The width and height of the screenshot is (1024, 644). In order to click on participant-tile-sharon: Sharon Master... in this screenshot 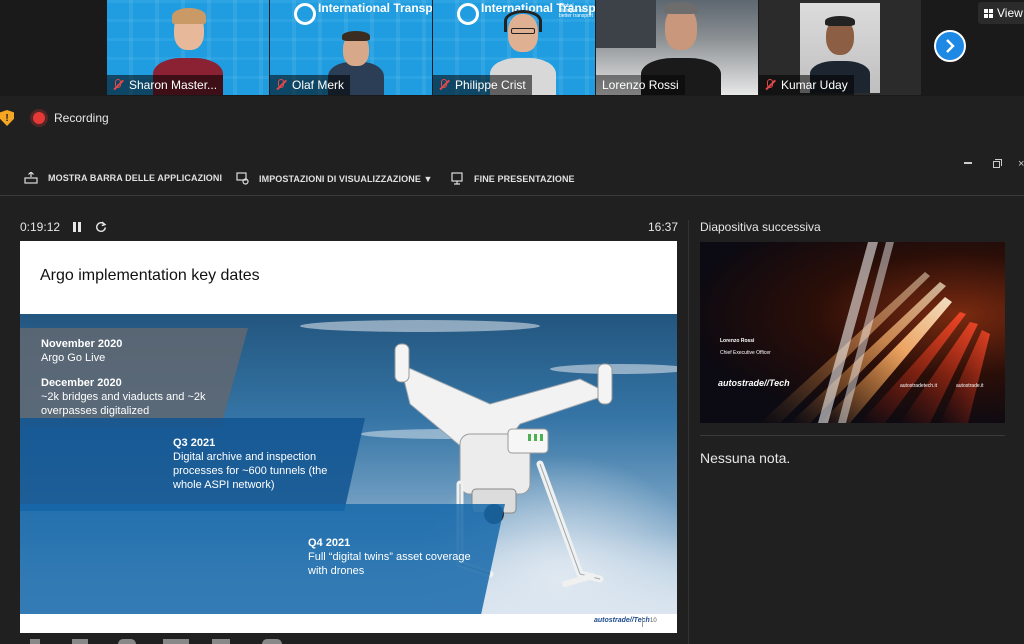, I will do `click(188, 47)`.